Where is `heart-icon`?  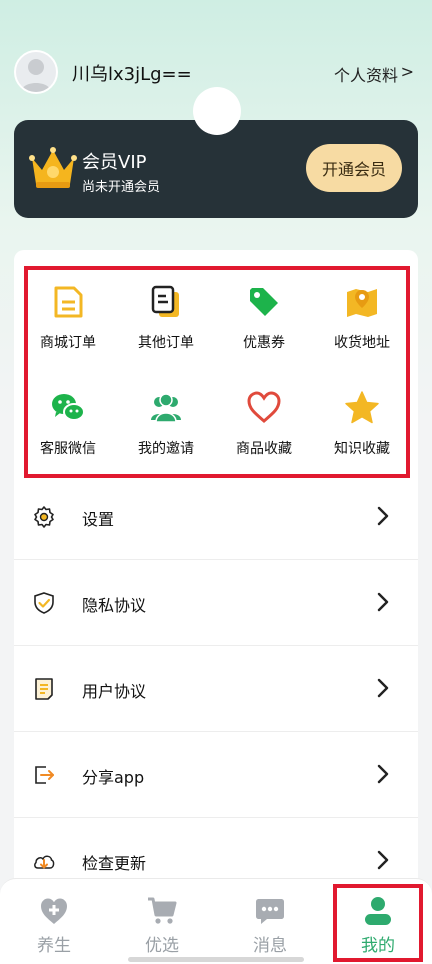 heart-icon is located at coordinates (264, 407).